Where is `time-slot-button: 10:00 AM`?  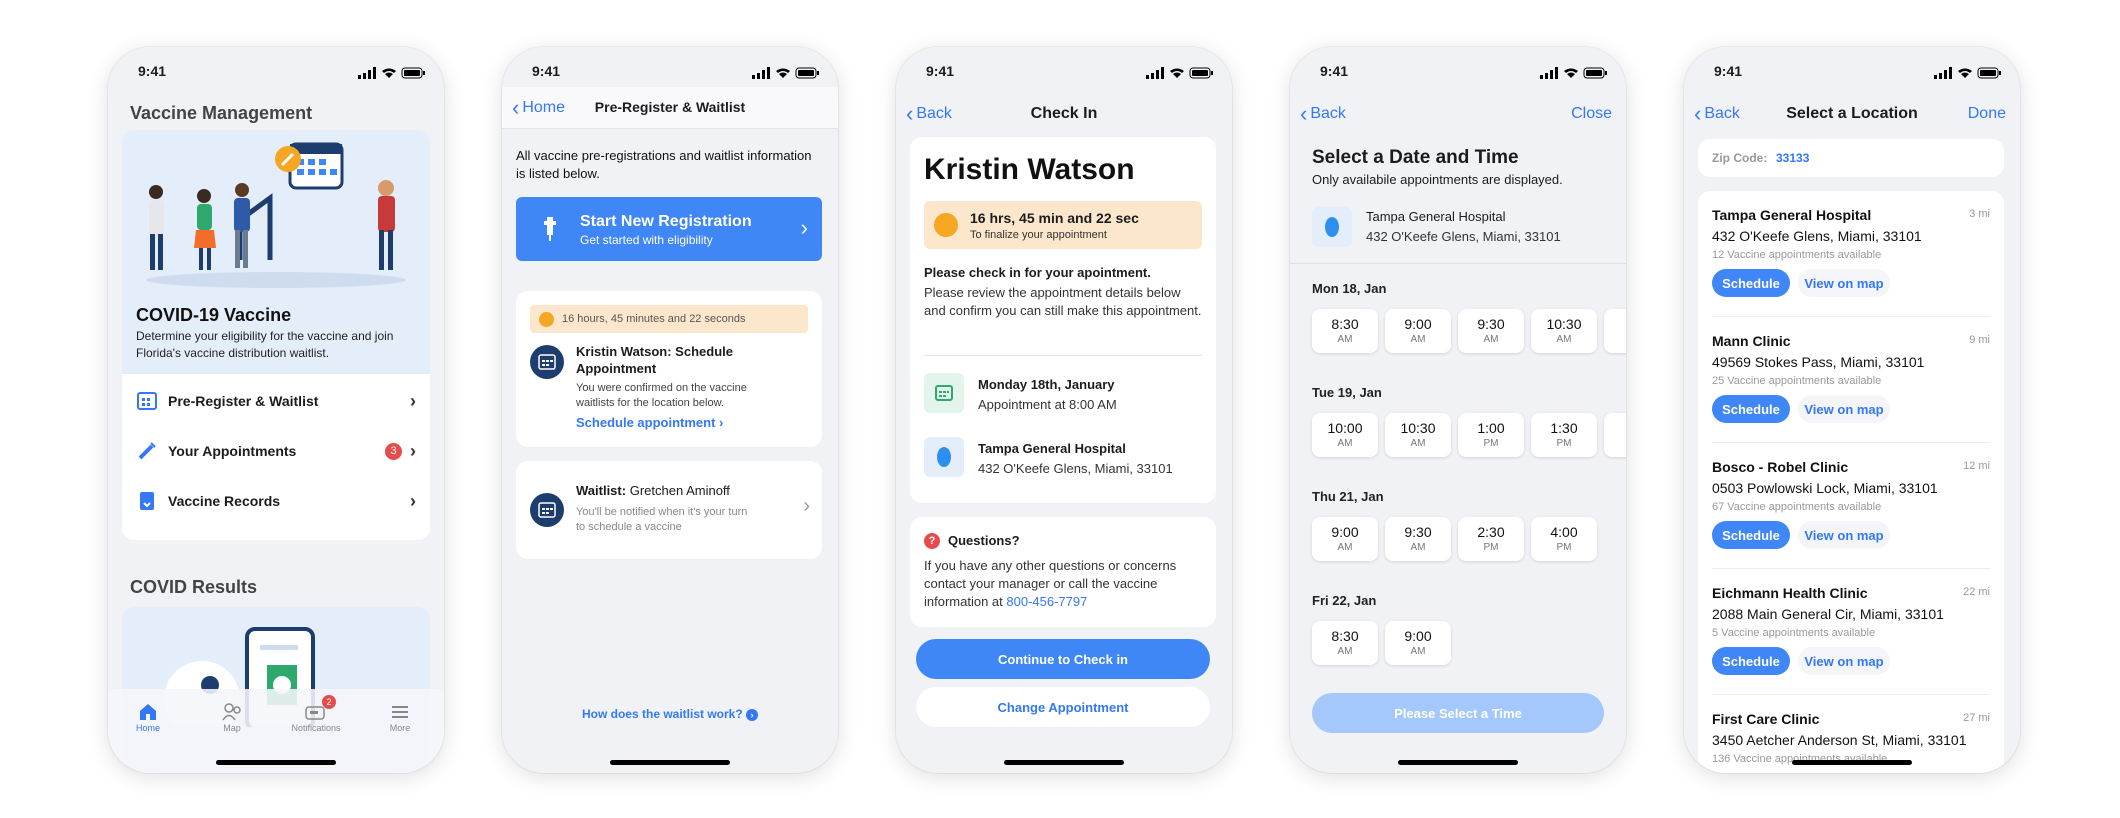 time-slot-button: 10:00 AM is located at coordinates (1345, 435).